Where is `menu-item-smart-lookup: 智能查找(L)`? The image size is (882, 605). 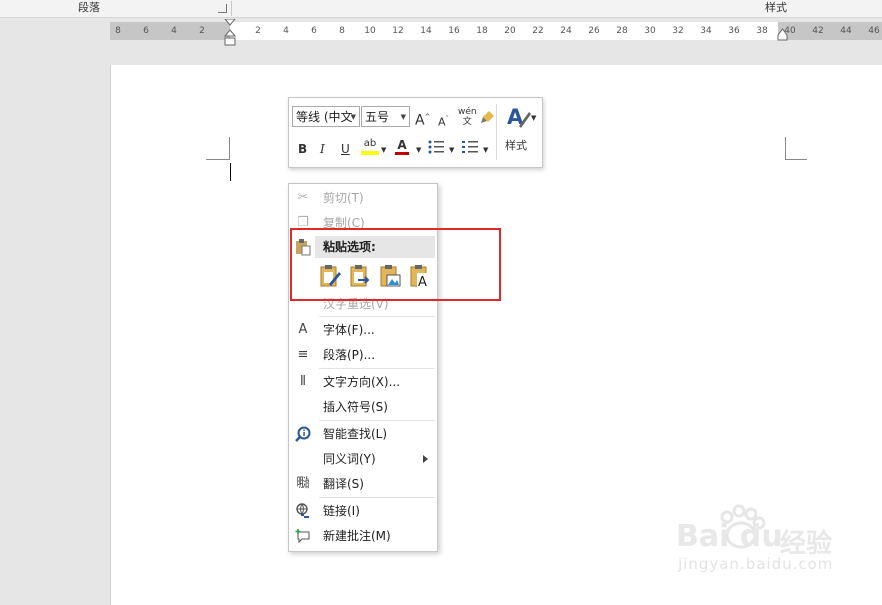
menu-item-smart-lookup: 智能查找(L) is located at coordinates (363, 434).